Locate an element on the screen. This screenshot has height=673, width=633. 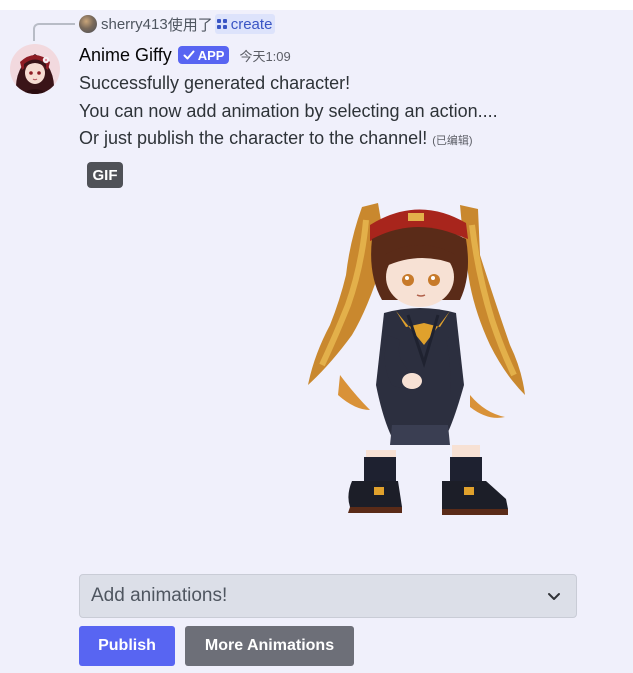
reply-avatar is located at coordinates (88, 24).